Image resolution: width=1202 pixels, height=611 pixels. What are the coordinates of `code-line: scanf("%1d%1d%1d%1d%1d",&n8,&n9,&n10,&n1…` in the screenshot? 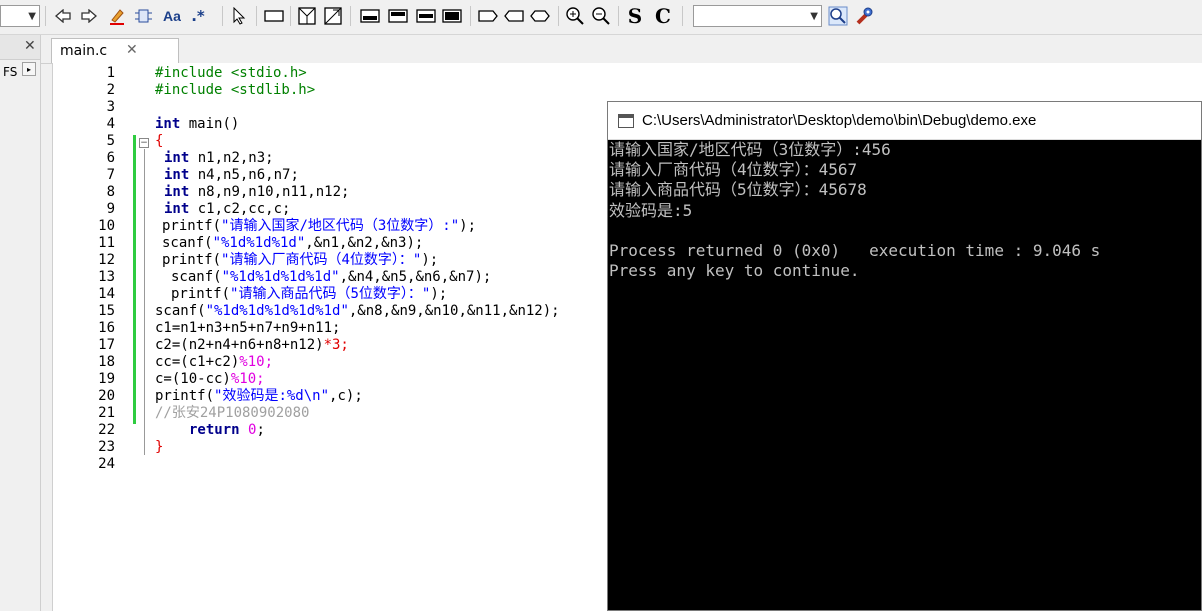 It's located at (357, 311).